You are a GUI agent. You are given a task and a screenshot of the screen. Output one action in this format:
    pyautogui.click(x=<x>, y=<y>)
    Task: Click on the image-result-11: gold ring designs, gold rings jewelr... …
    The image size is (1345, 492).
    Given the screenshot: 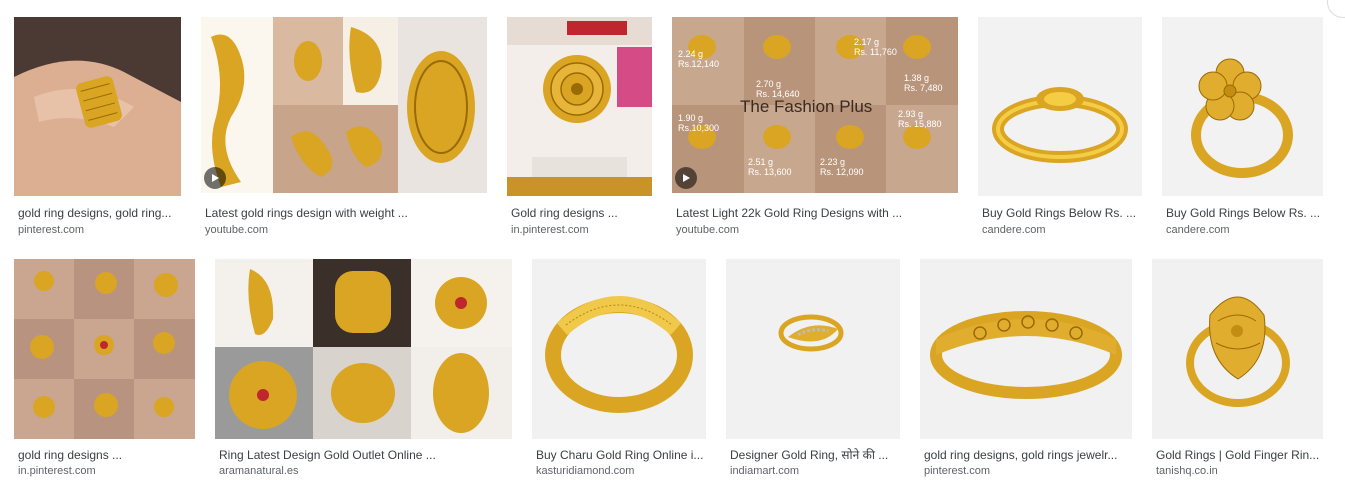 What is the action you would take?
    pyautogui.click(x=1026, y=372)
    